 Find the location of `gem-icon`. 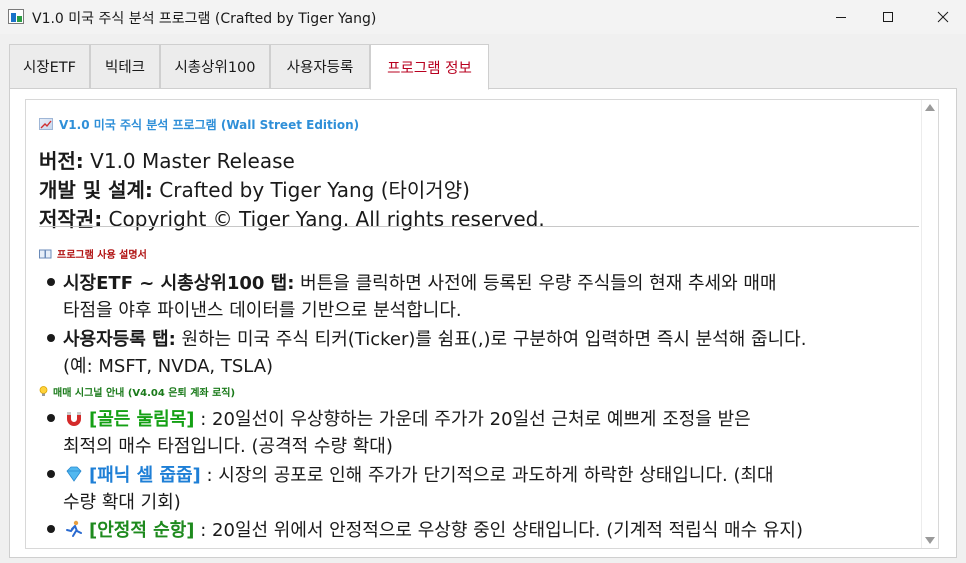

gem-icon is located at coordinates (74, 474).